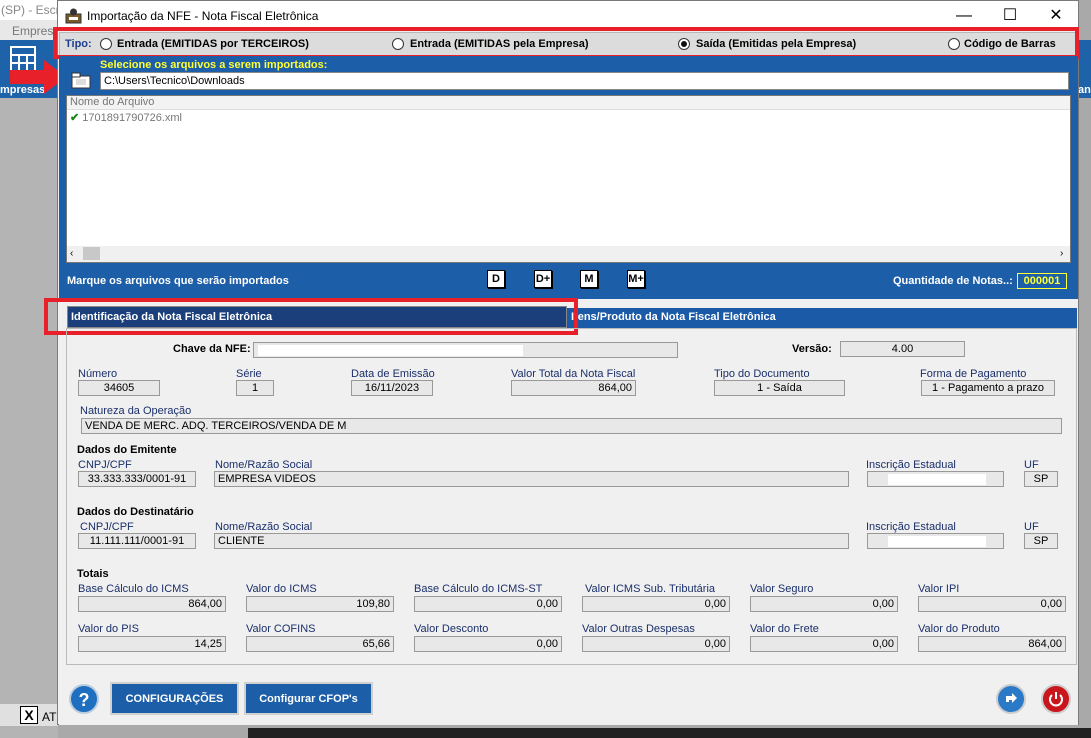 This screenshot has width=1091, height=738. I want to click on emitente-ie-redacted, so click(937, 479).